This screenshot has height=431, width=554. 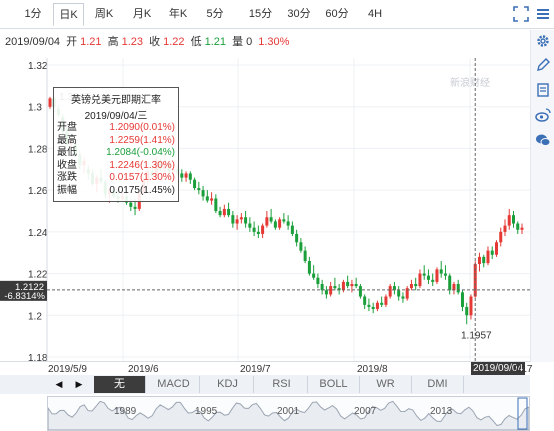 I want to click on indicator-tab-6: DMI, so click(x=438, y=384).